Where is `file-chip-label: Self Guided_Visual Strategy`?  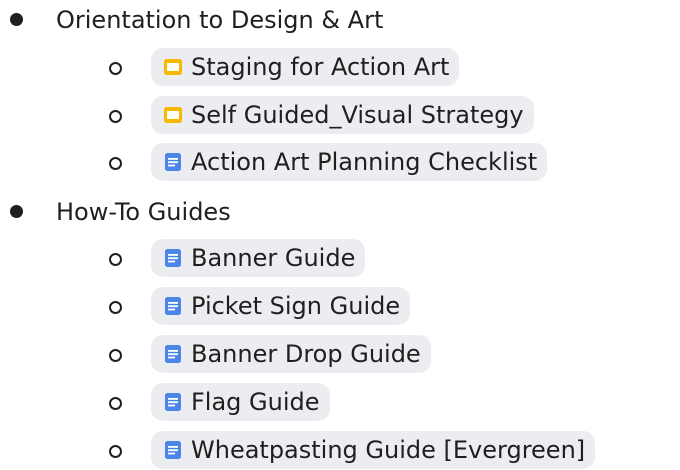
file-chip-label: Self Guided_Visual Strategy is located at coordinates (357, 115).